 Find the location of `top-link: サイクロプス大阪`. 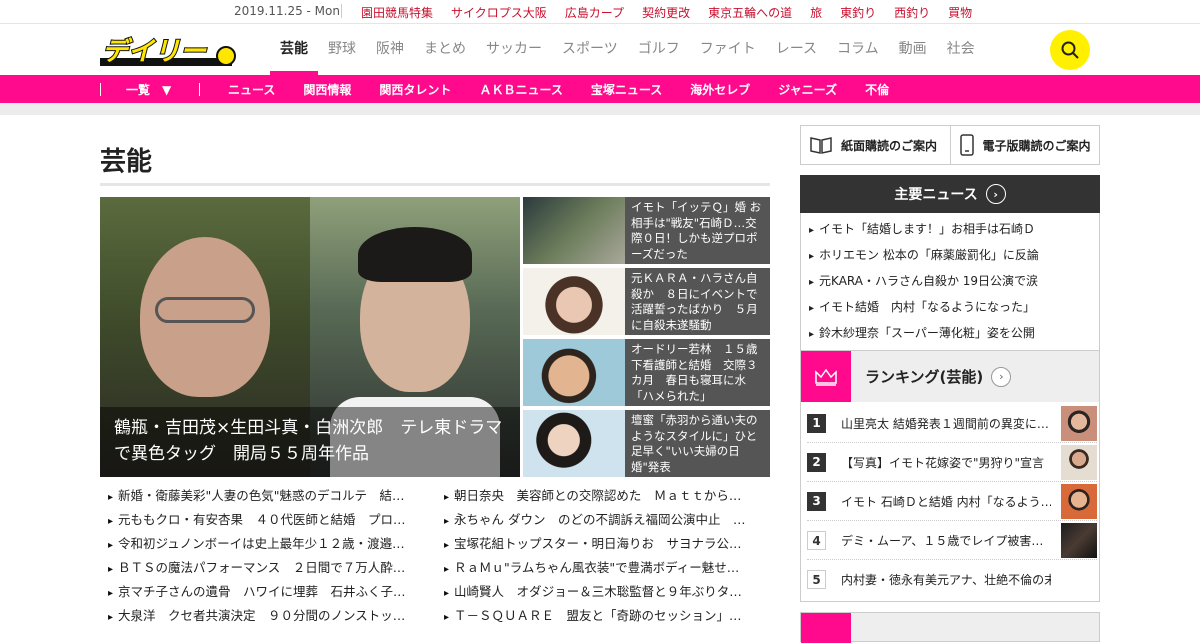

top-link: サイクロプス大阪 is located at coordinates (499, 12).